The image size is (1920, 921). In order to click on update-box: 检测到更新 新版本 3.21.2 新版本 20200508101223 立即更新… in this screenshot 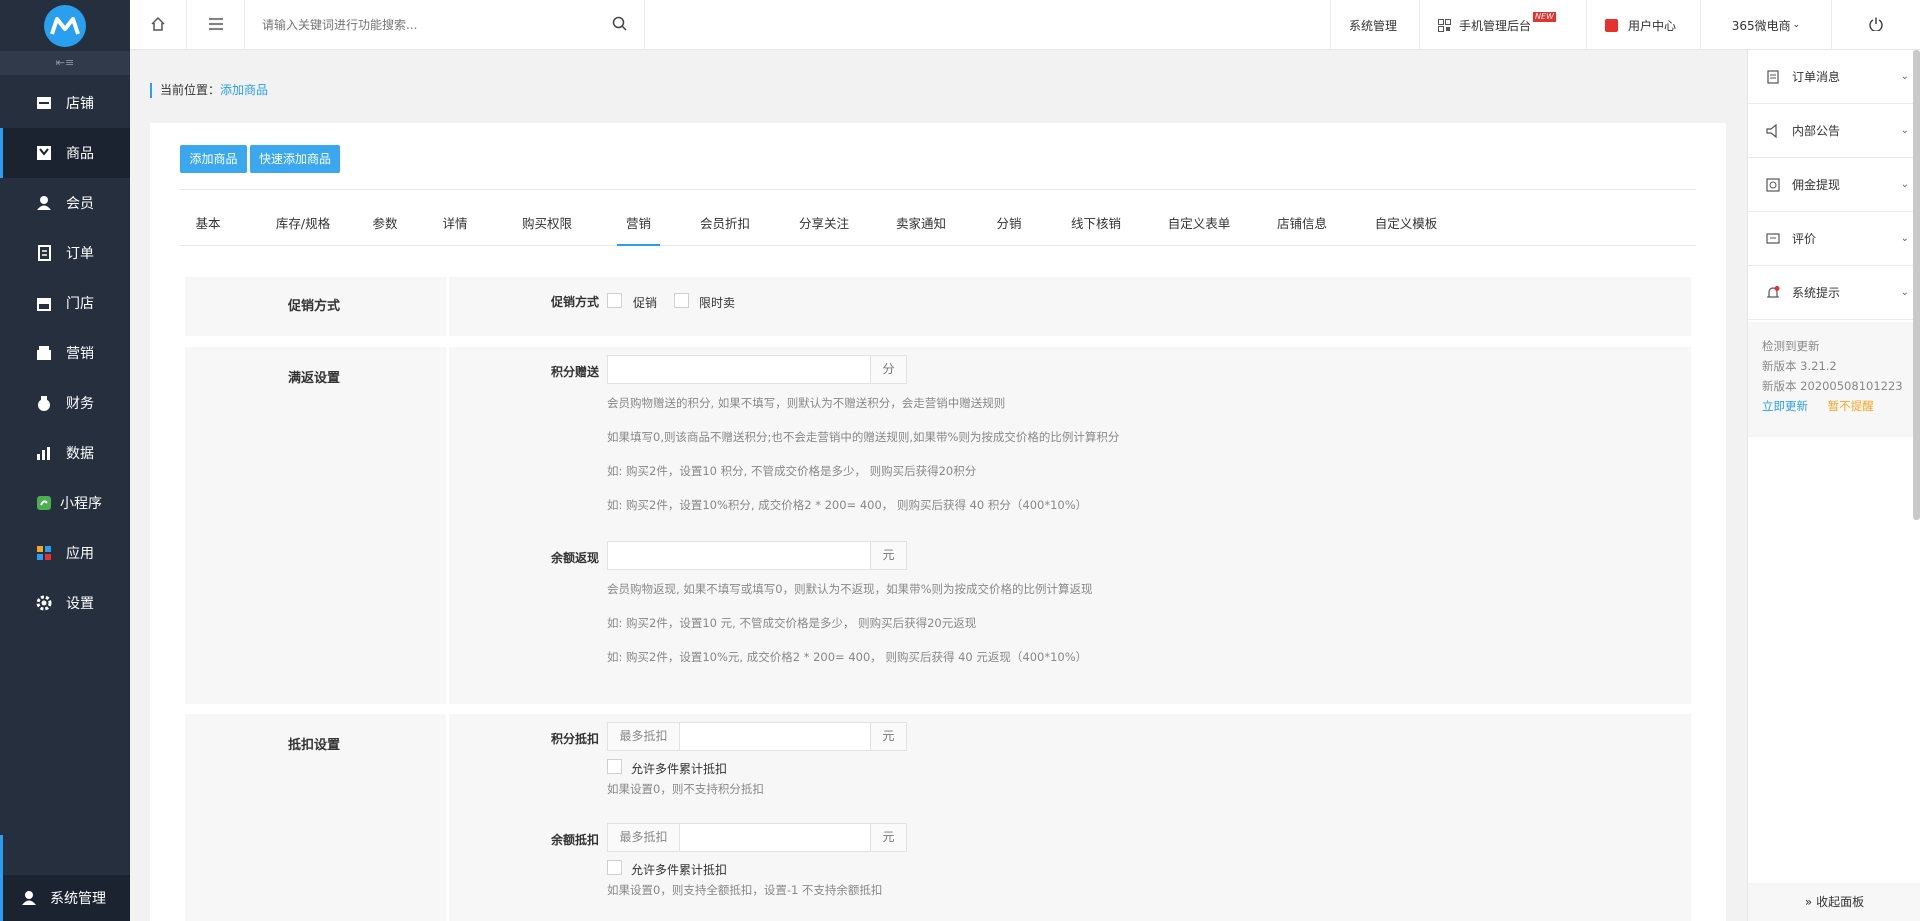, I will do `click(1834, 379)`.